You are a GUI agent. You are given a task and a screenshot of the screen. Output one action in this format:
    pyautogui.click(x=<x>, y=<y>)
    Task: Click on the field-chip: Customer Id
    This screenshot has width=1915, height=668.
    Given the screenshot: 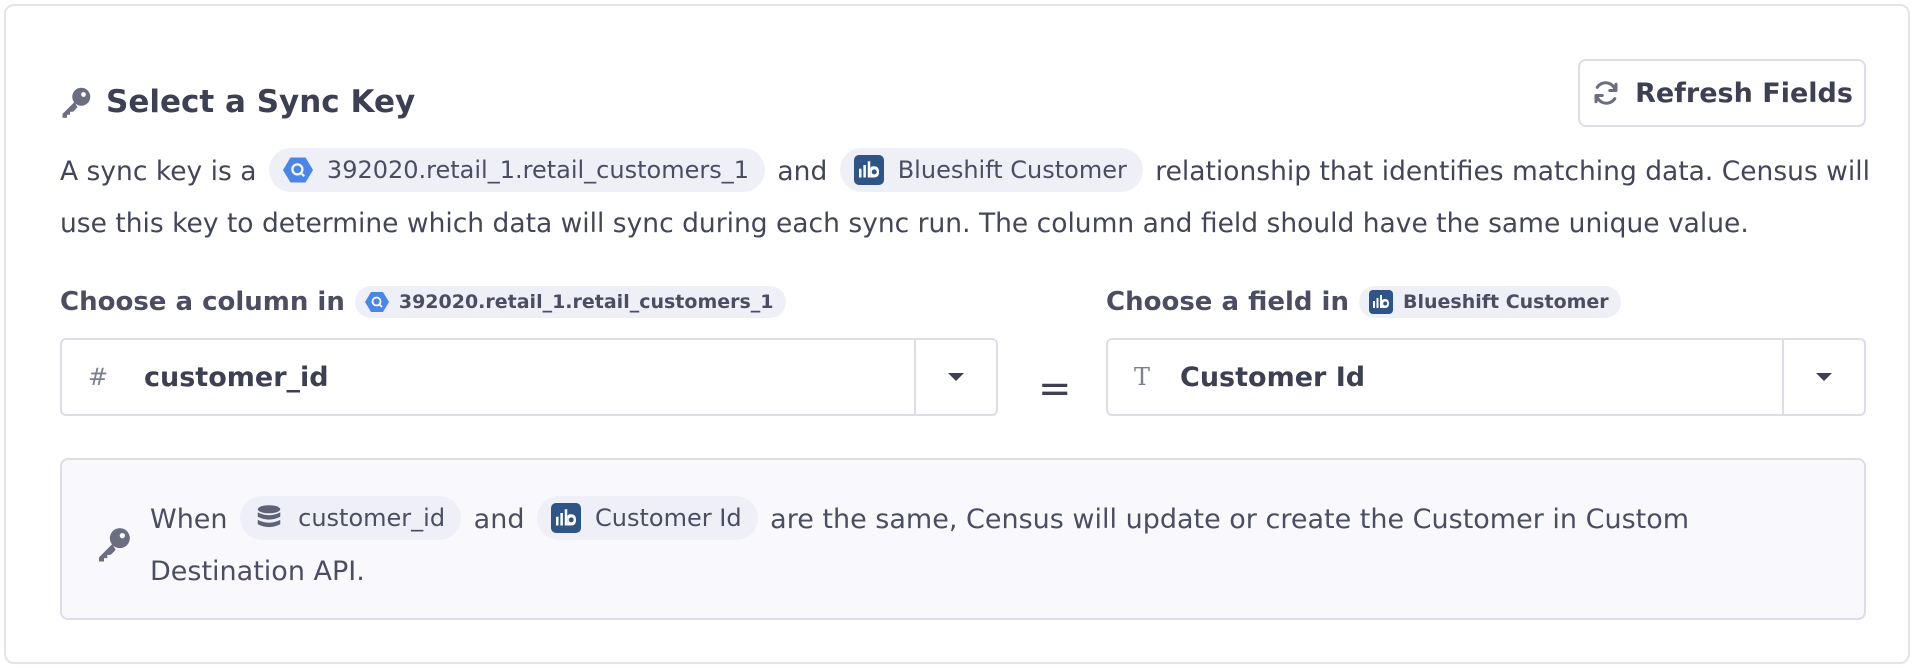 What is the action you would take?
    pyautogui.click(x=647, y=517)
    